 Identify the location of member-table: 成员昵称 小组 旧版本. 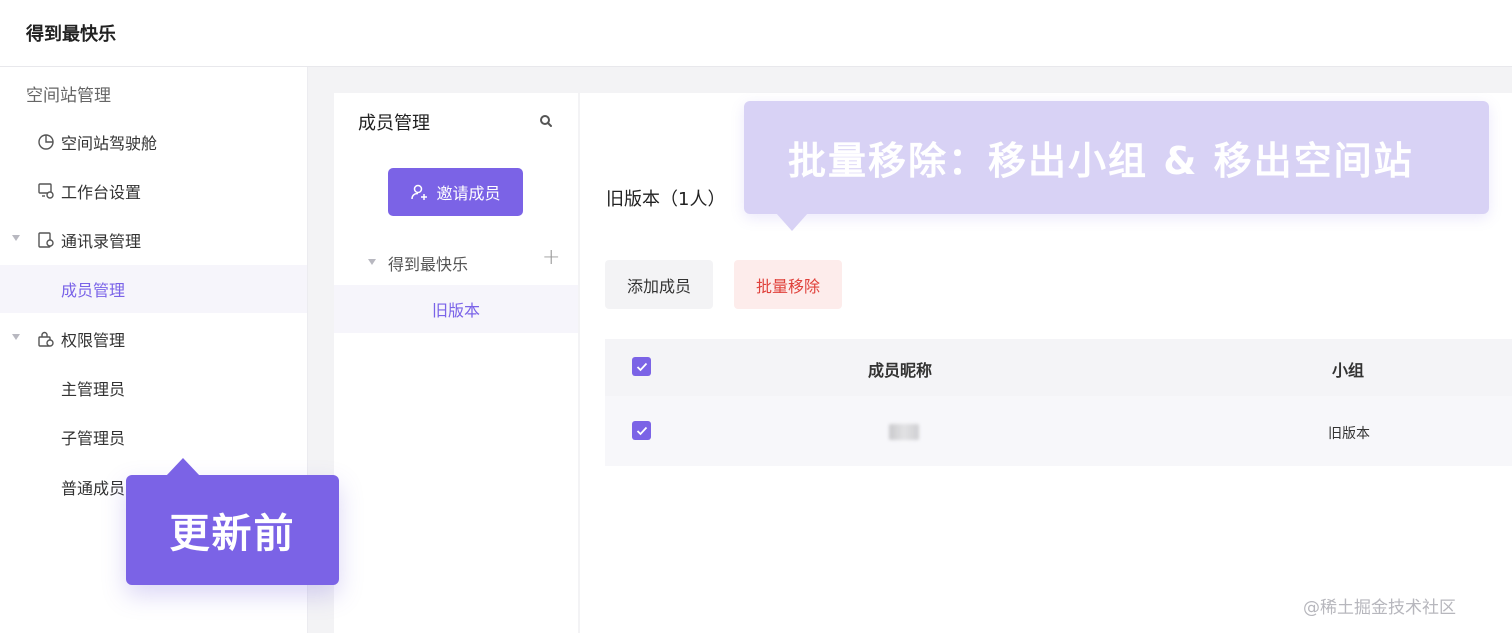
(1058, 402).